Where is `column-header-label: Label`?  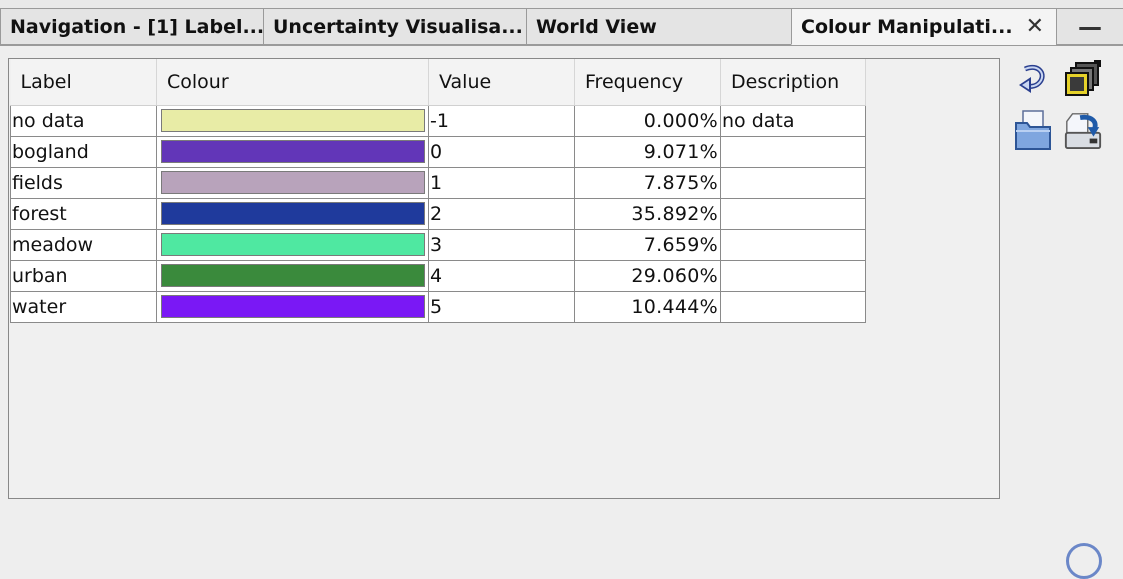
column-header-label: Label is located at coordinates (83, 82).